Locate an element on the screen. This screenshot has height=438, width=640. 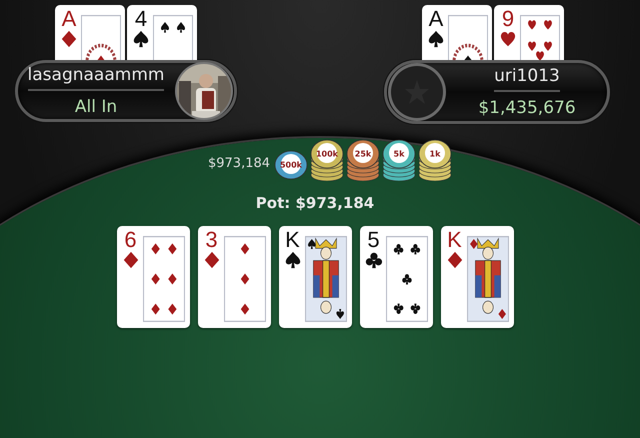
pot-amount: Pot: $973,184 is located at coordinates (315, 203).